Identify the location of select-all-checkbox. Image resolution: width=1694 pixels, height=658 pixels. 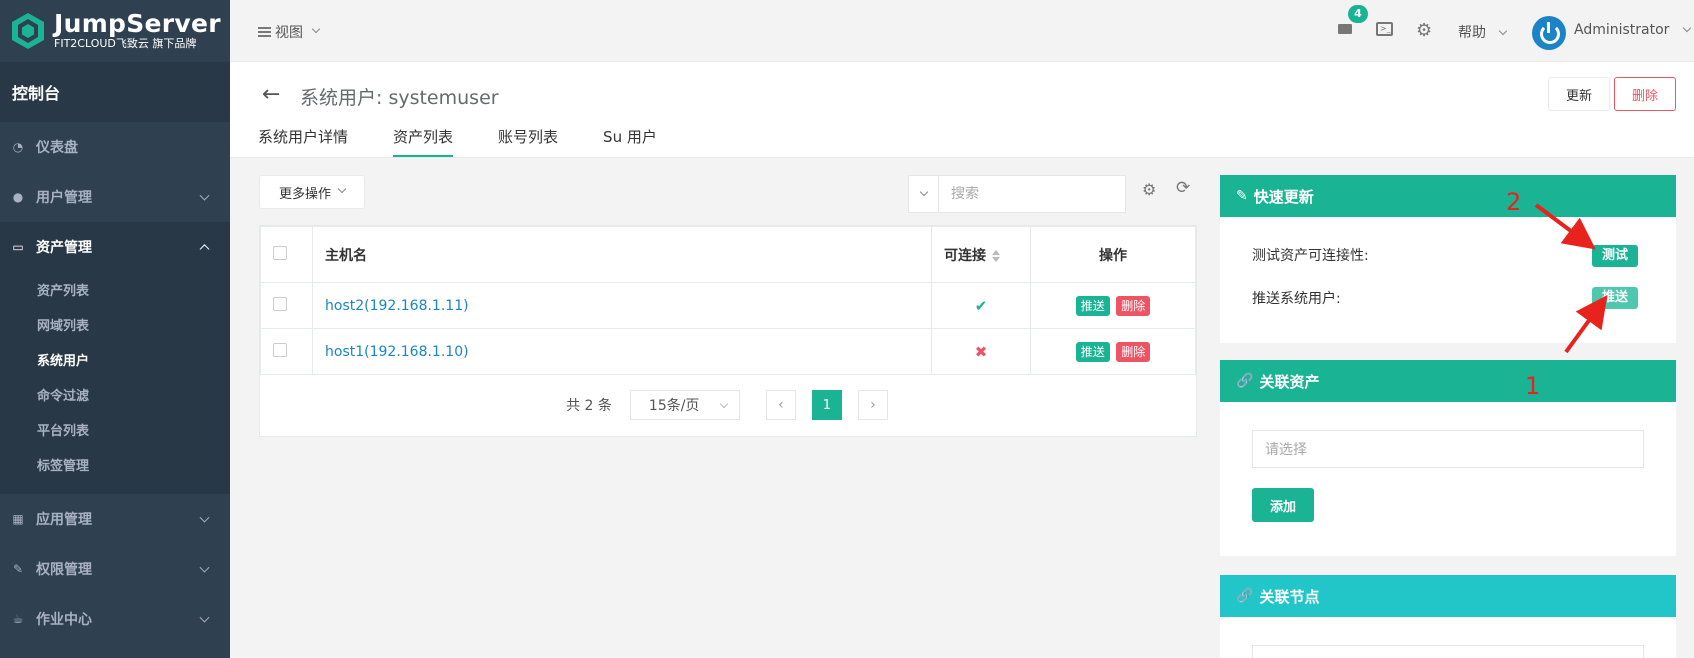
(280, 252).